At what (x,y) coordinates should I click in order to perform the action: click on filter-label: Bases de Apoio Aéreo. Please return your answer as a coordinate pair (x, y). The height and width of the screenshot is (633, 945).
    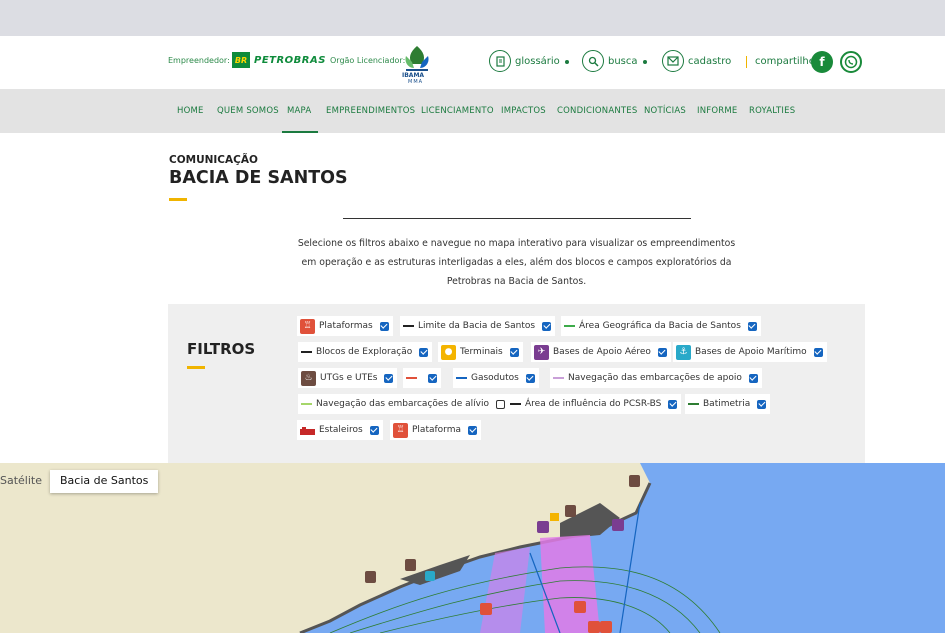
    Looking at the image, I should click on (602, 352).